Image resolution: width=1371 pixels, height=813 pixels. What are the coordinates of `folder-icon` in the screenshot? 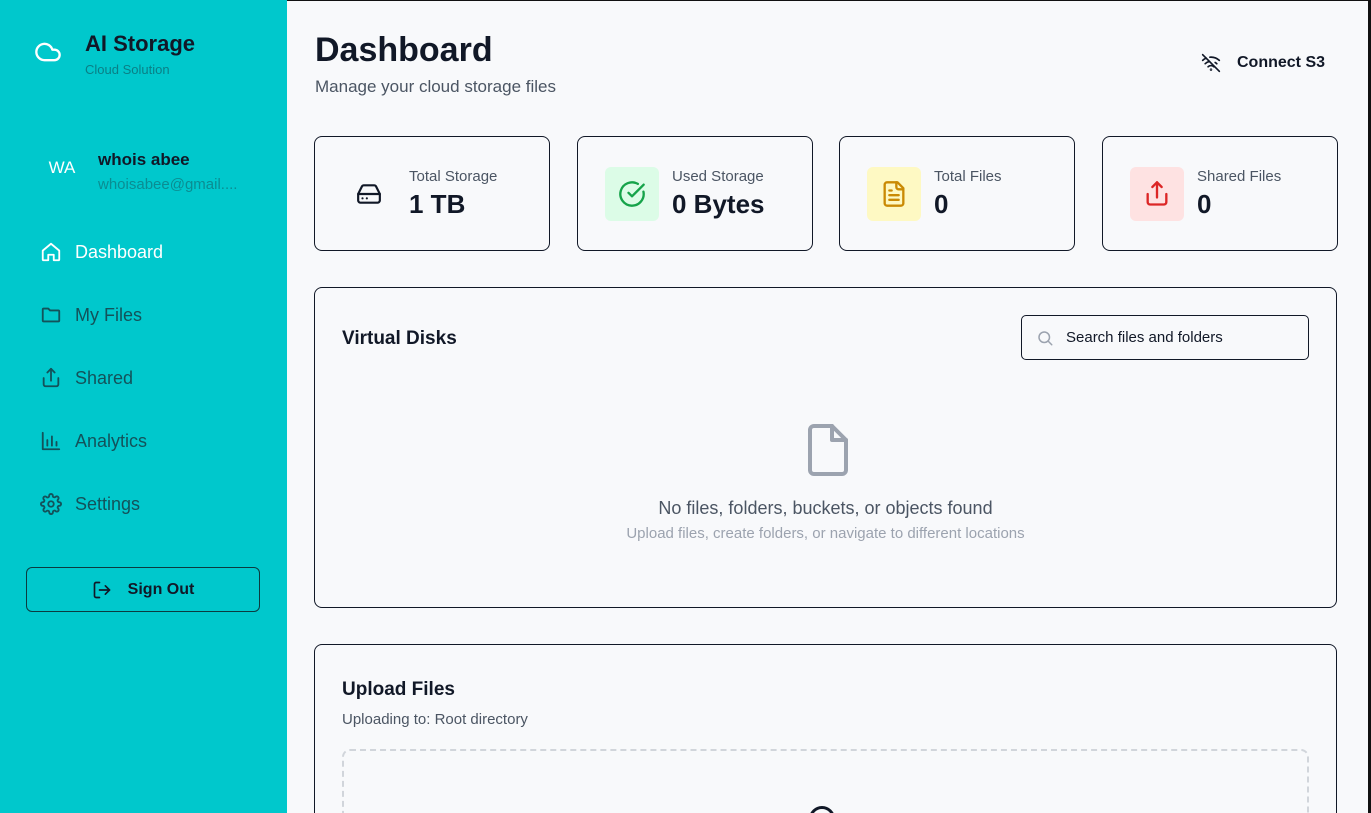 It's located at (51, 315).